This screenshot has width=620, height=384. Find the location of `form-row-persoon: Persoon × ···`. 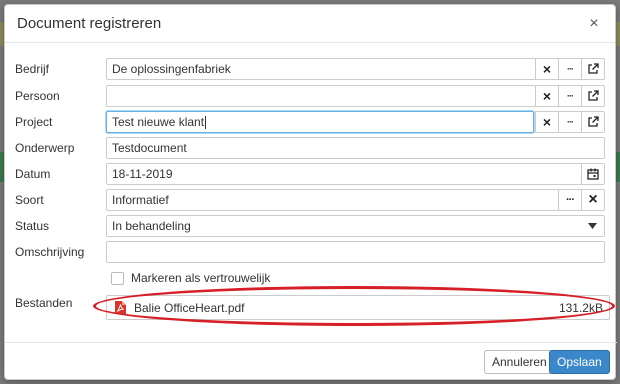

form-row-persoon: Persoon × ··· is located at coordinates (311, 96).